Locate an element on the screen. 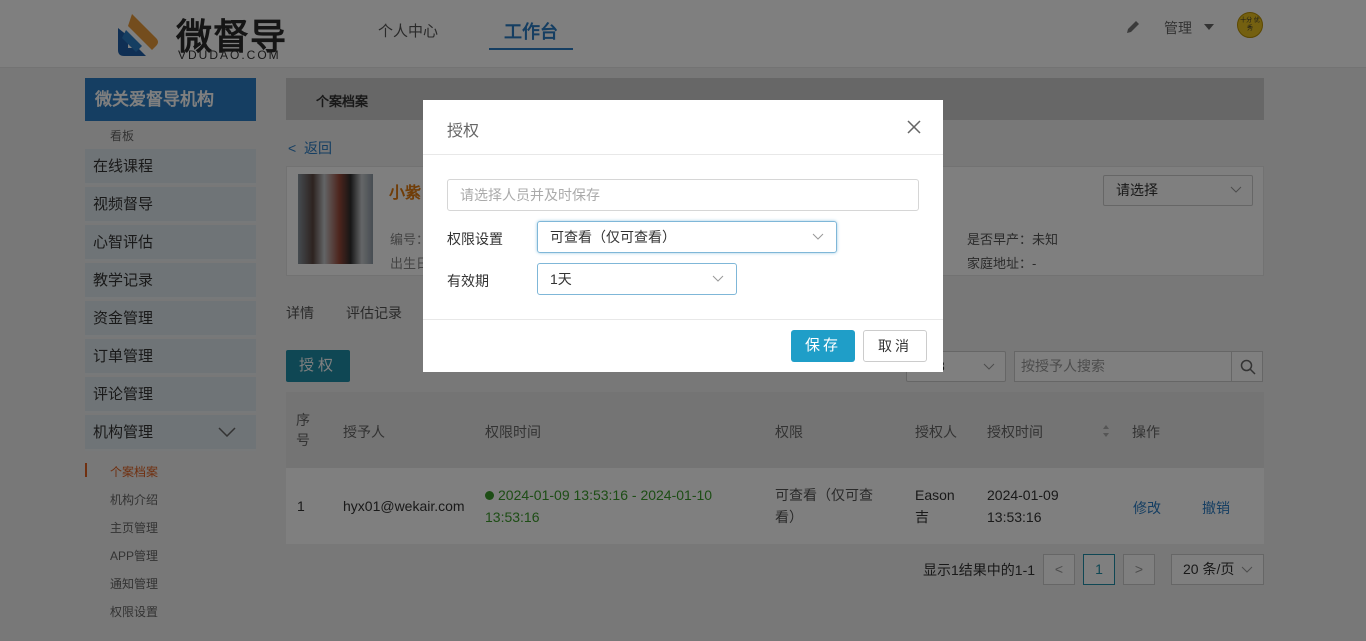 Image resolution: width=1366 pixels, height=641 pixels. perm-select-value: 可查看（仅可查看） is located at coordinates (613, 237).